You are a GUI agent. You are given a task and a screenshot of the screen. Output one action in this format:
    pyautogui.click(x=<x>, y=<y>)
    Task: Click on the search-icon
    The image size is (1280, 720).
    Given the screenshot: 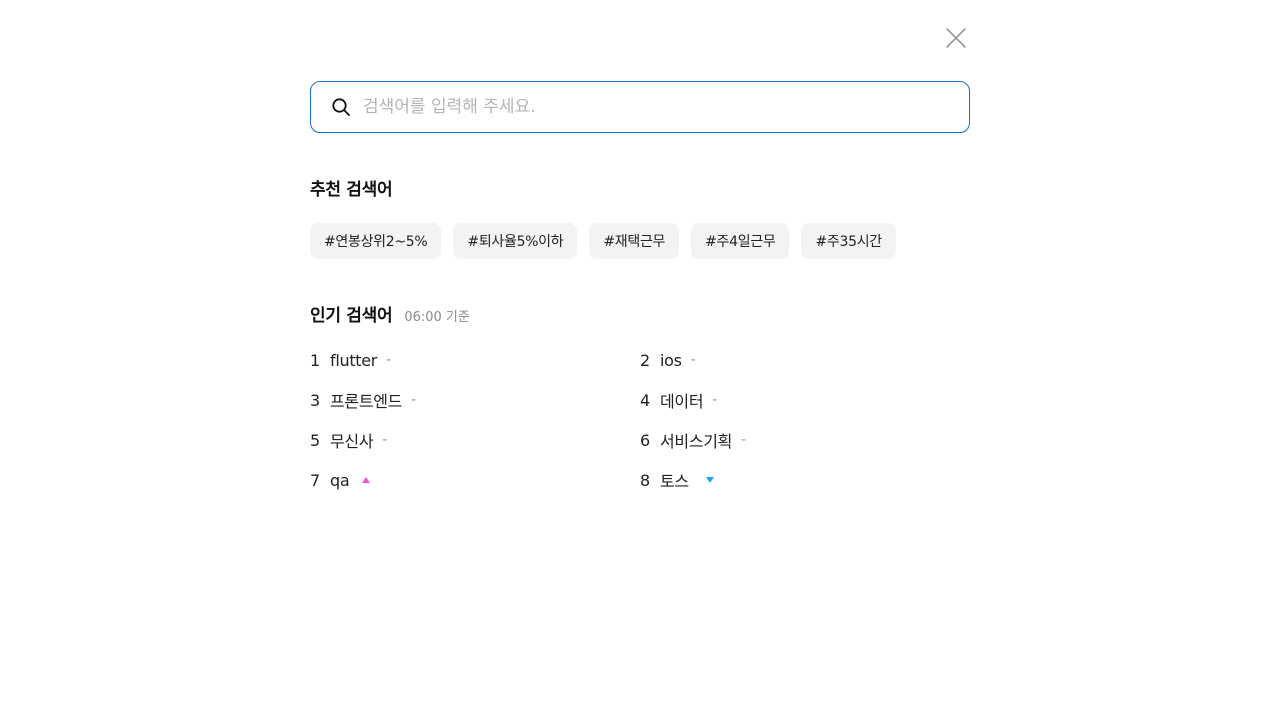 What is the action you would take?
    pyautogui.click(x=341, y=107)
    